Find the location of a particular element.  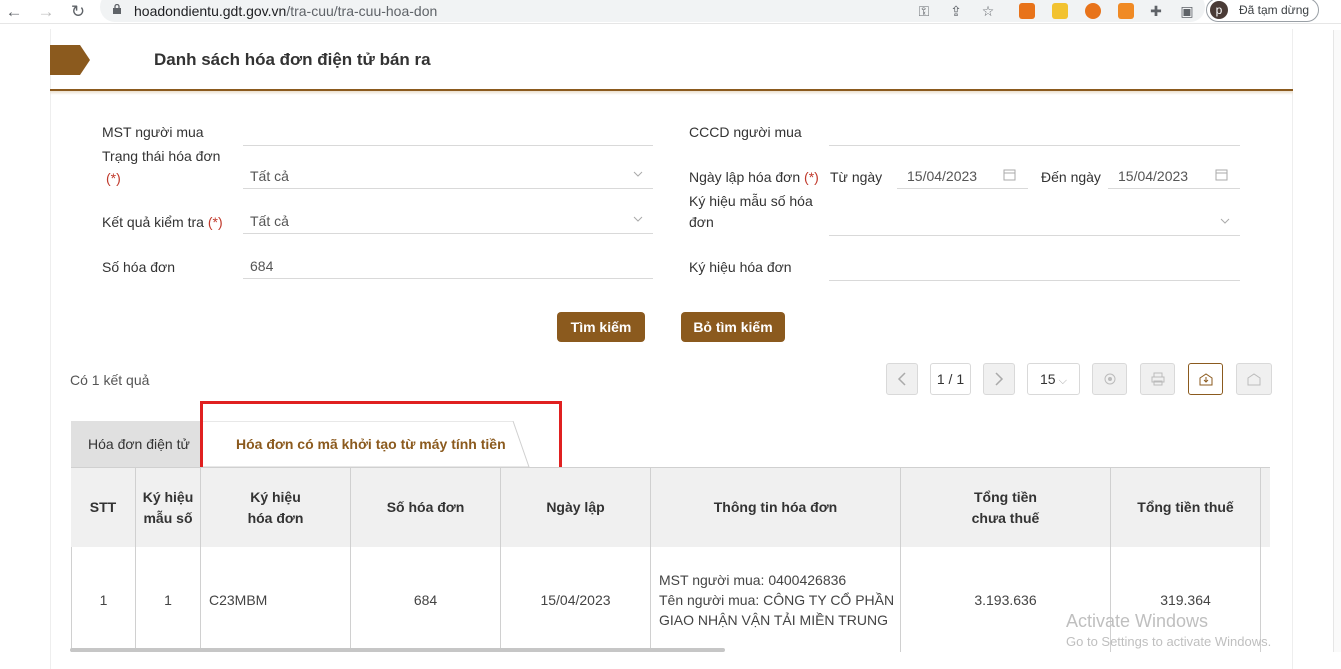

bookmark-star-icon: ☆ is located at coordinates (988, 11).